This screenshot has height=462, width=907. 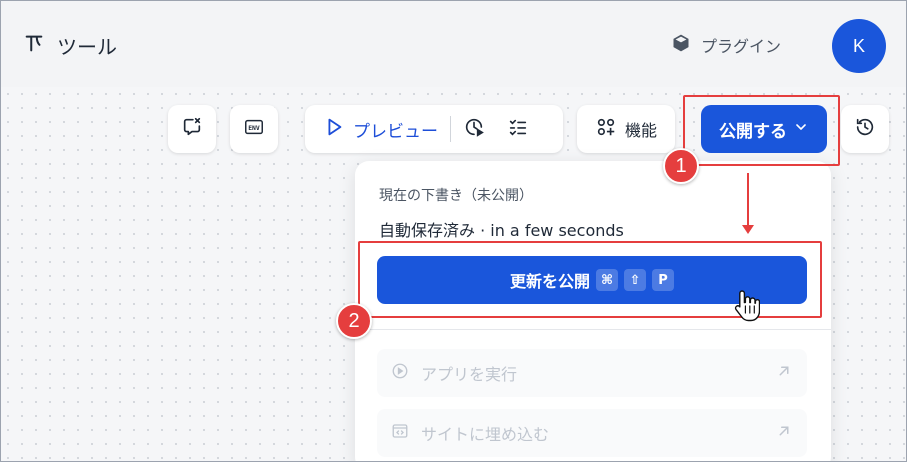 I want to click on preview-group: プレビュー, so click(x=434, y=129).